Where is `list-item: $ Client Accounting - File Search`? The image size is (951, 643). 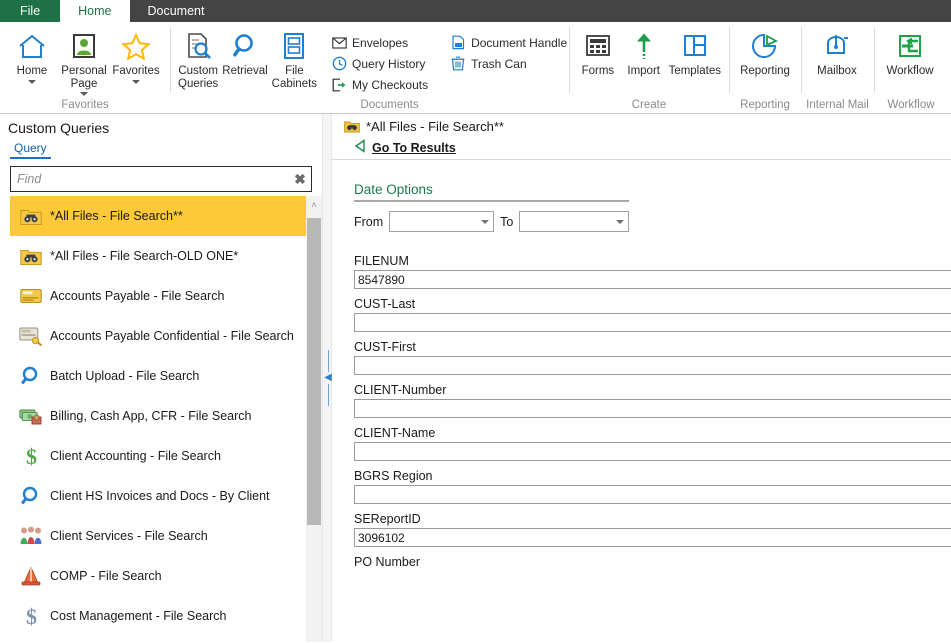 list-item: $ Client Accounting - File Search is located at coordinates (166, 456).